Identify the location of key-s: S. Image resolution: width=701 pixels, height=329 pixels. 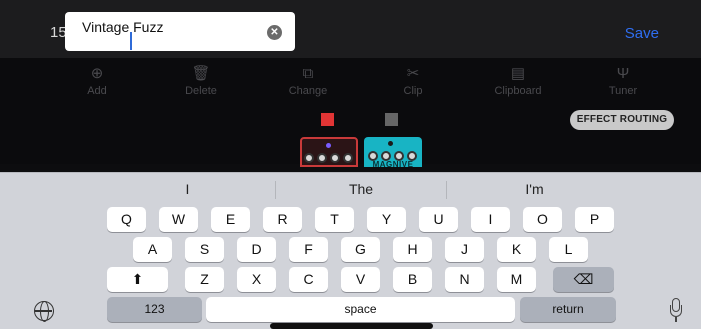
(204, 249).